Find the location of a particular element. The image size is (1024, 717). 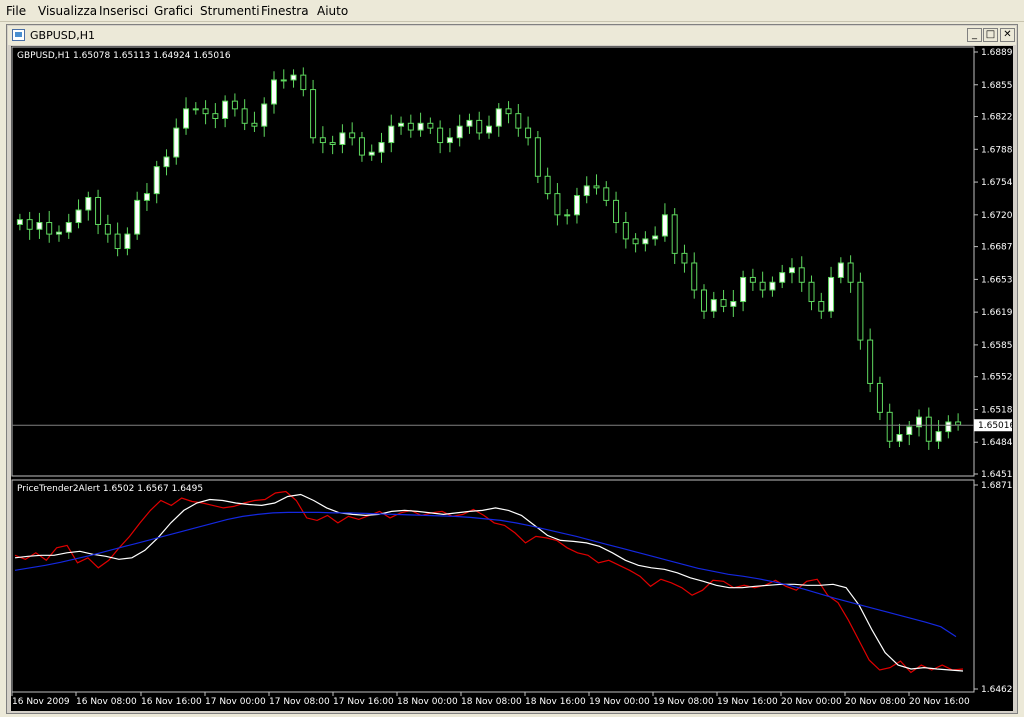

price-tick-label: 1.68220 is located at coordinates (997, 118).